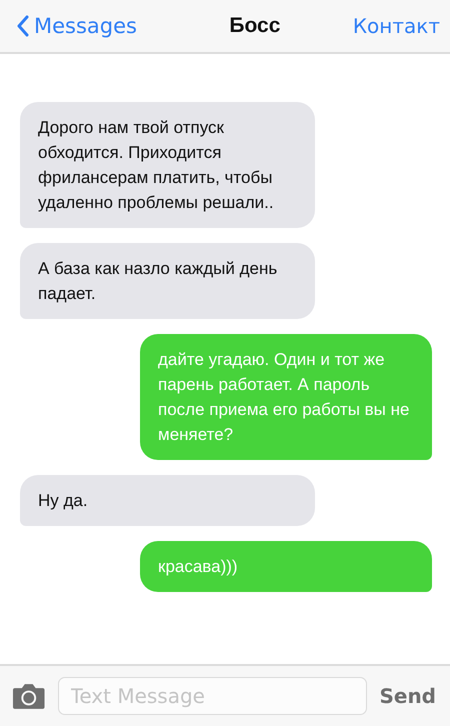  What do you see at coordinates (167, 281) in the screenshot?
I see `received-message-bubble: А база как назло каждый день падает.` at bounding box center [167, 281].